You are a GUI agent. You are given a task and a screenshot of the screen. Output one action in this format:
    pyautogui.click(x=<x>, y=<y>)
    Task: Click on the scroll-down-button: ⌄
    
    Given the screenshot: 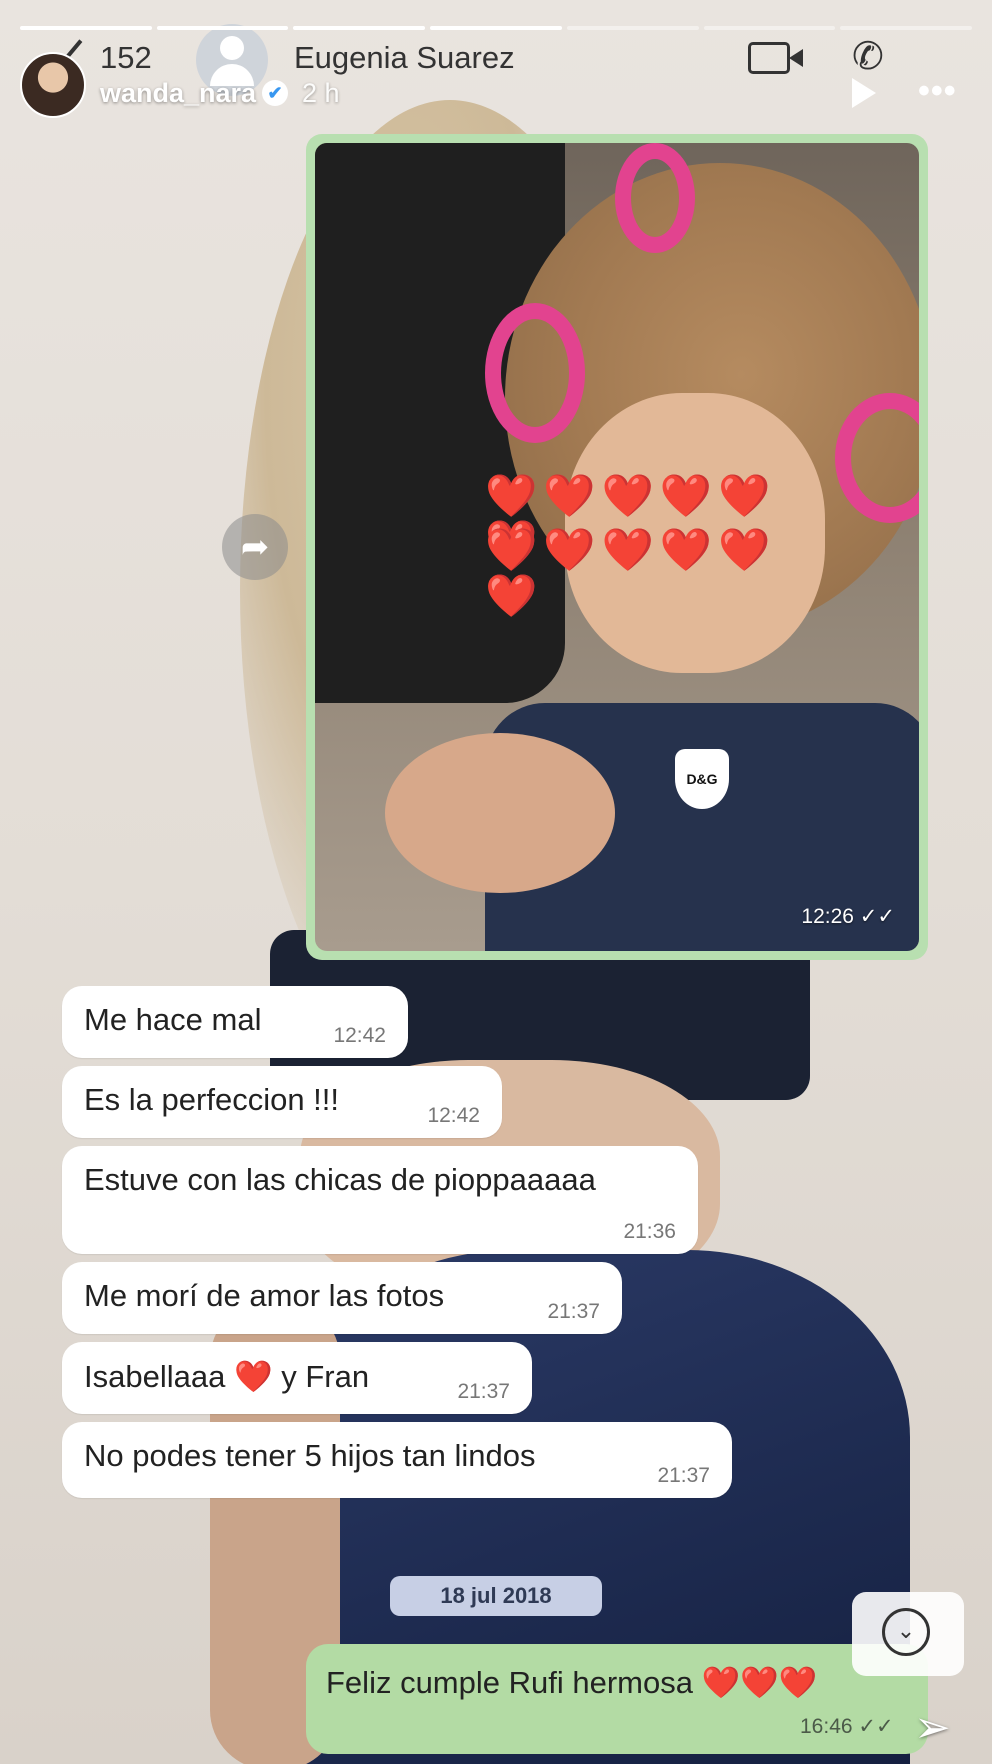 What is the action you would take?
    pyautogui.click(x=908, y=1634)
    